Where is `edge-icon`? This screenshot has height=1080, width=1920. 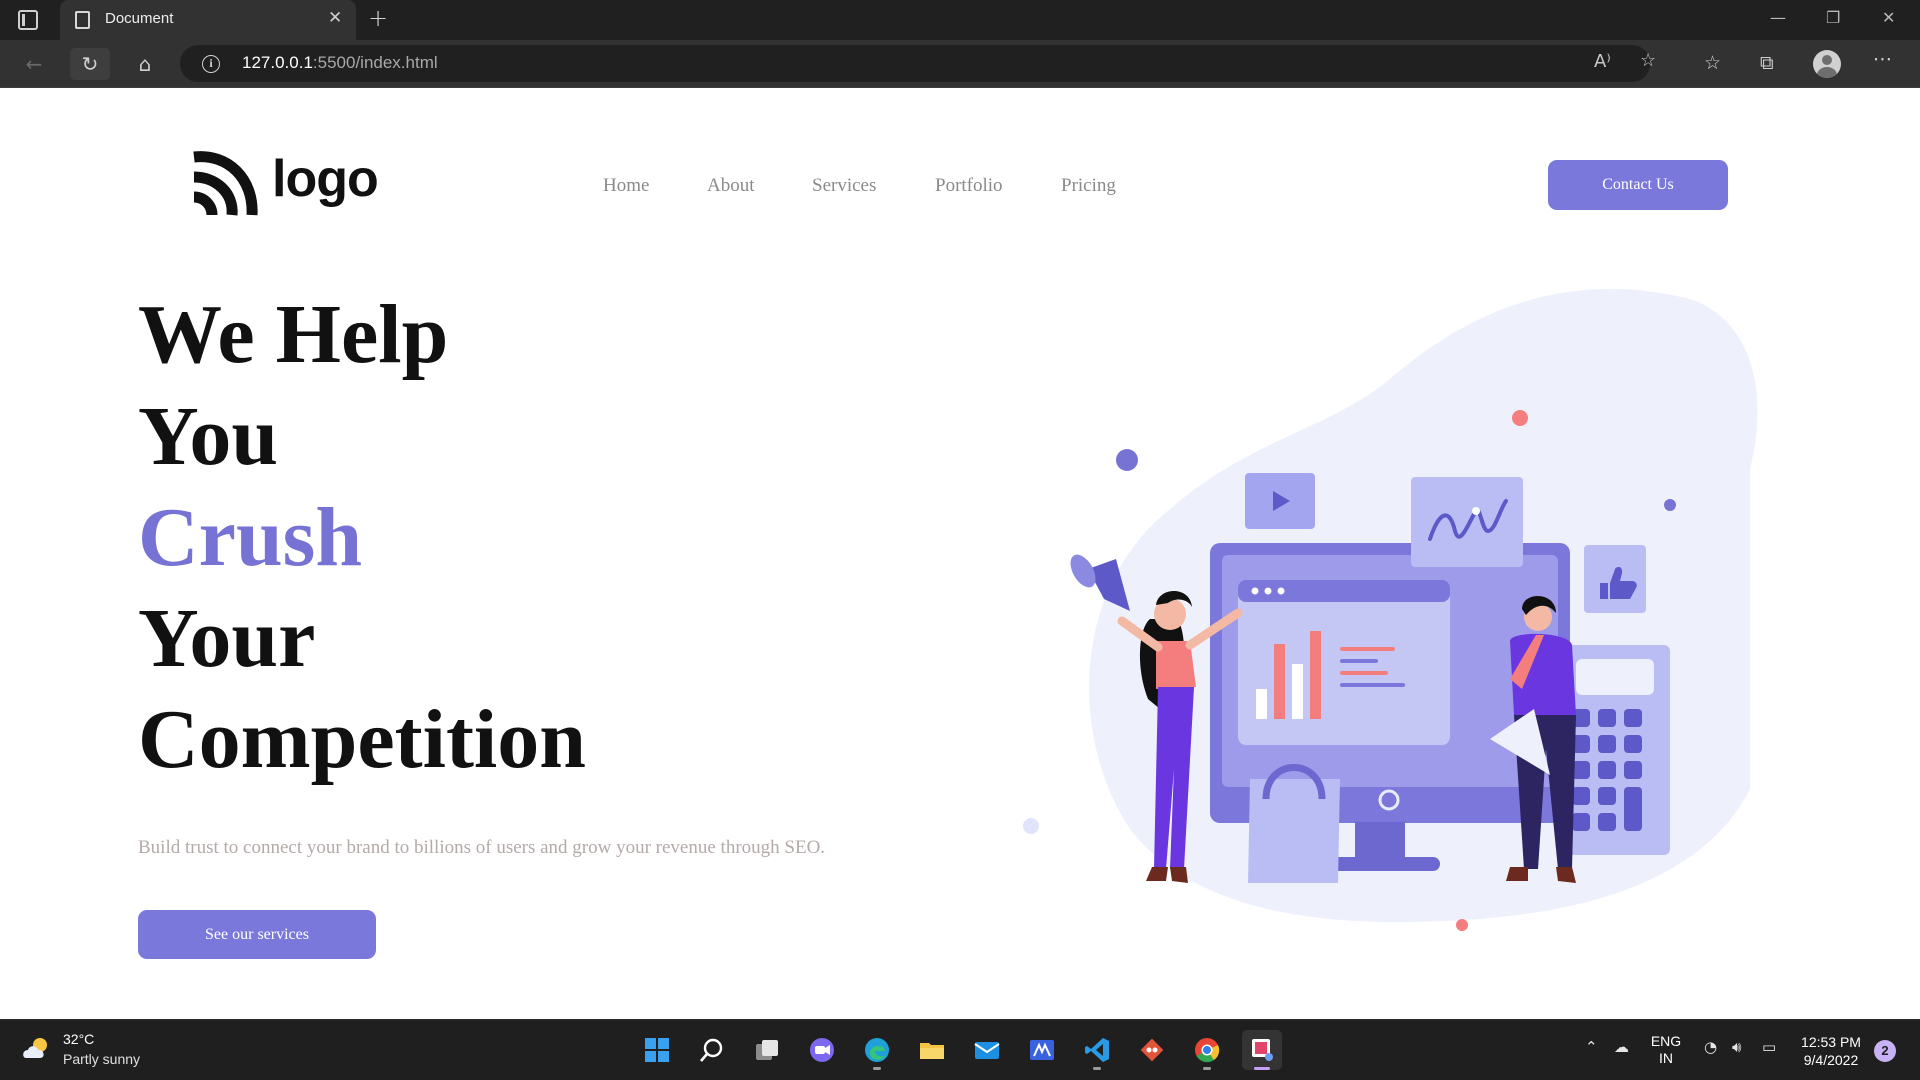 edge-icon is located at coordinates (877, 1050).